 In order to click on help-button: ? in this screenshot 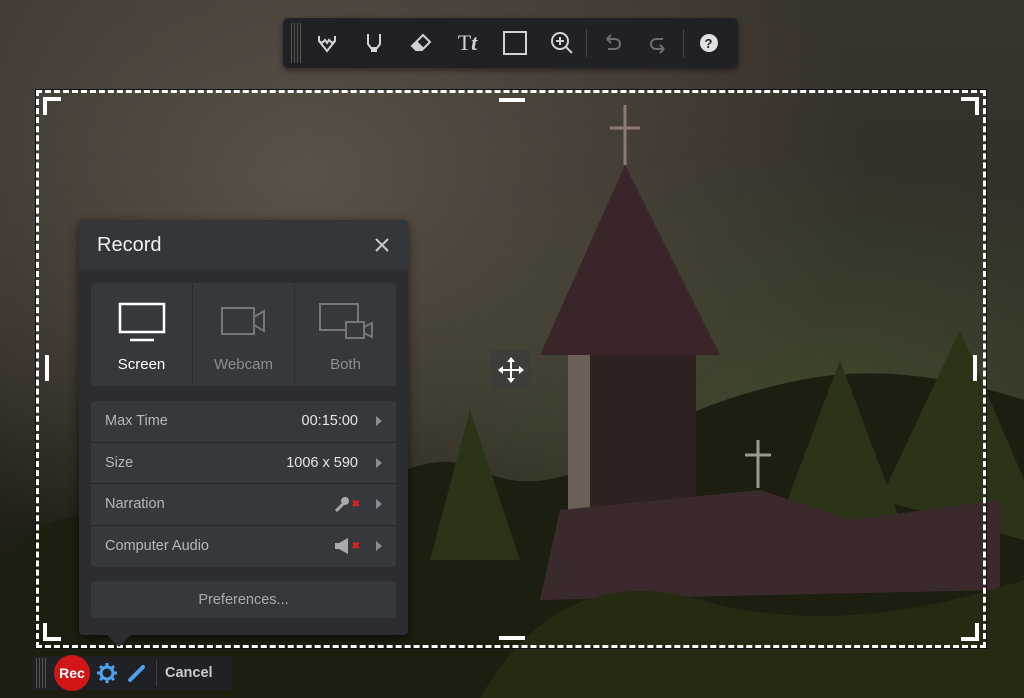, I will do `click(708, 43)`.